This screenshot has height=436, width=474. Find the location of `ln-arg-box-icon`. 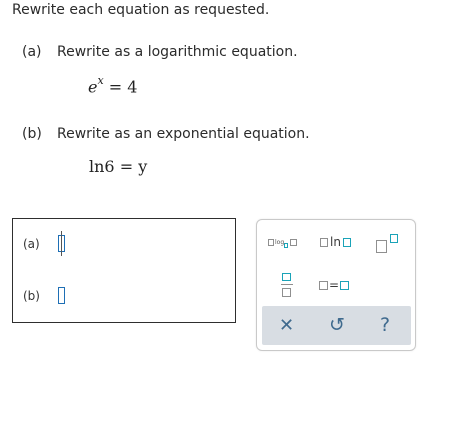

ln-arg-box-icon is located at coordinates (346, 242).